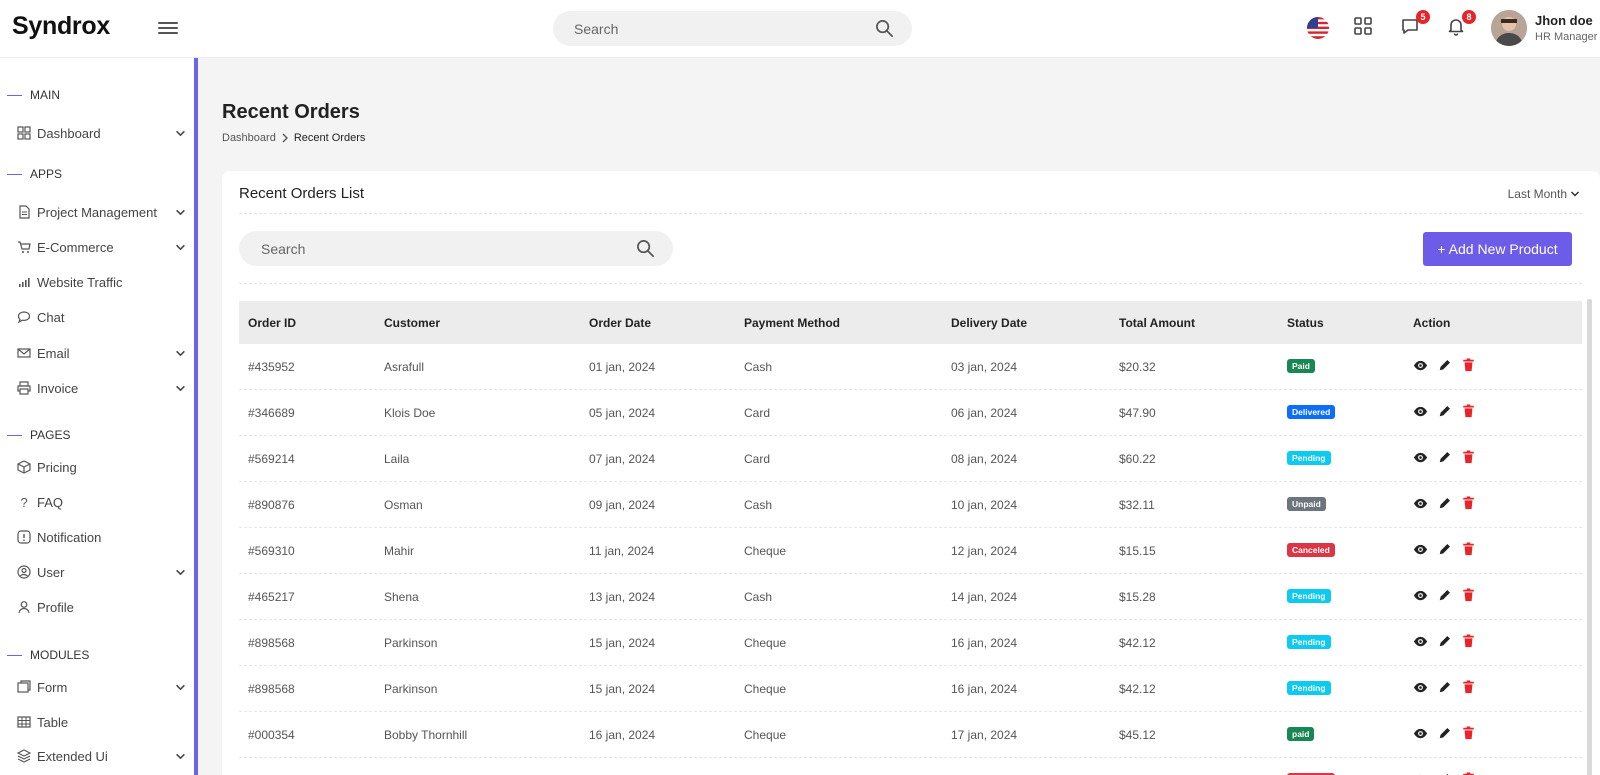  I want to click on header-search-input: Search, so click(732, 28).